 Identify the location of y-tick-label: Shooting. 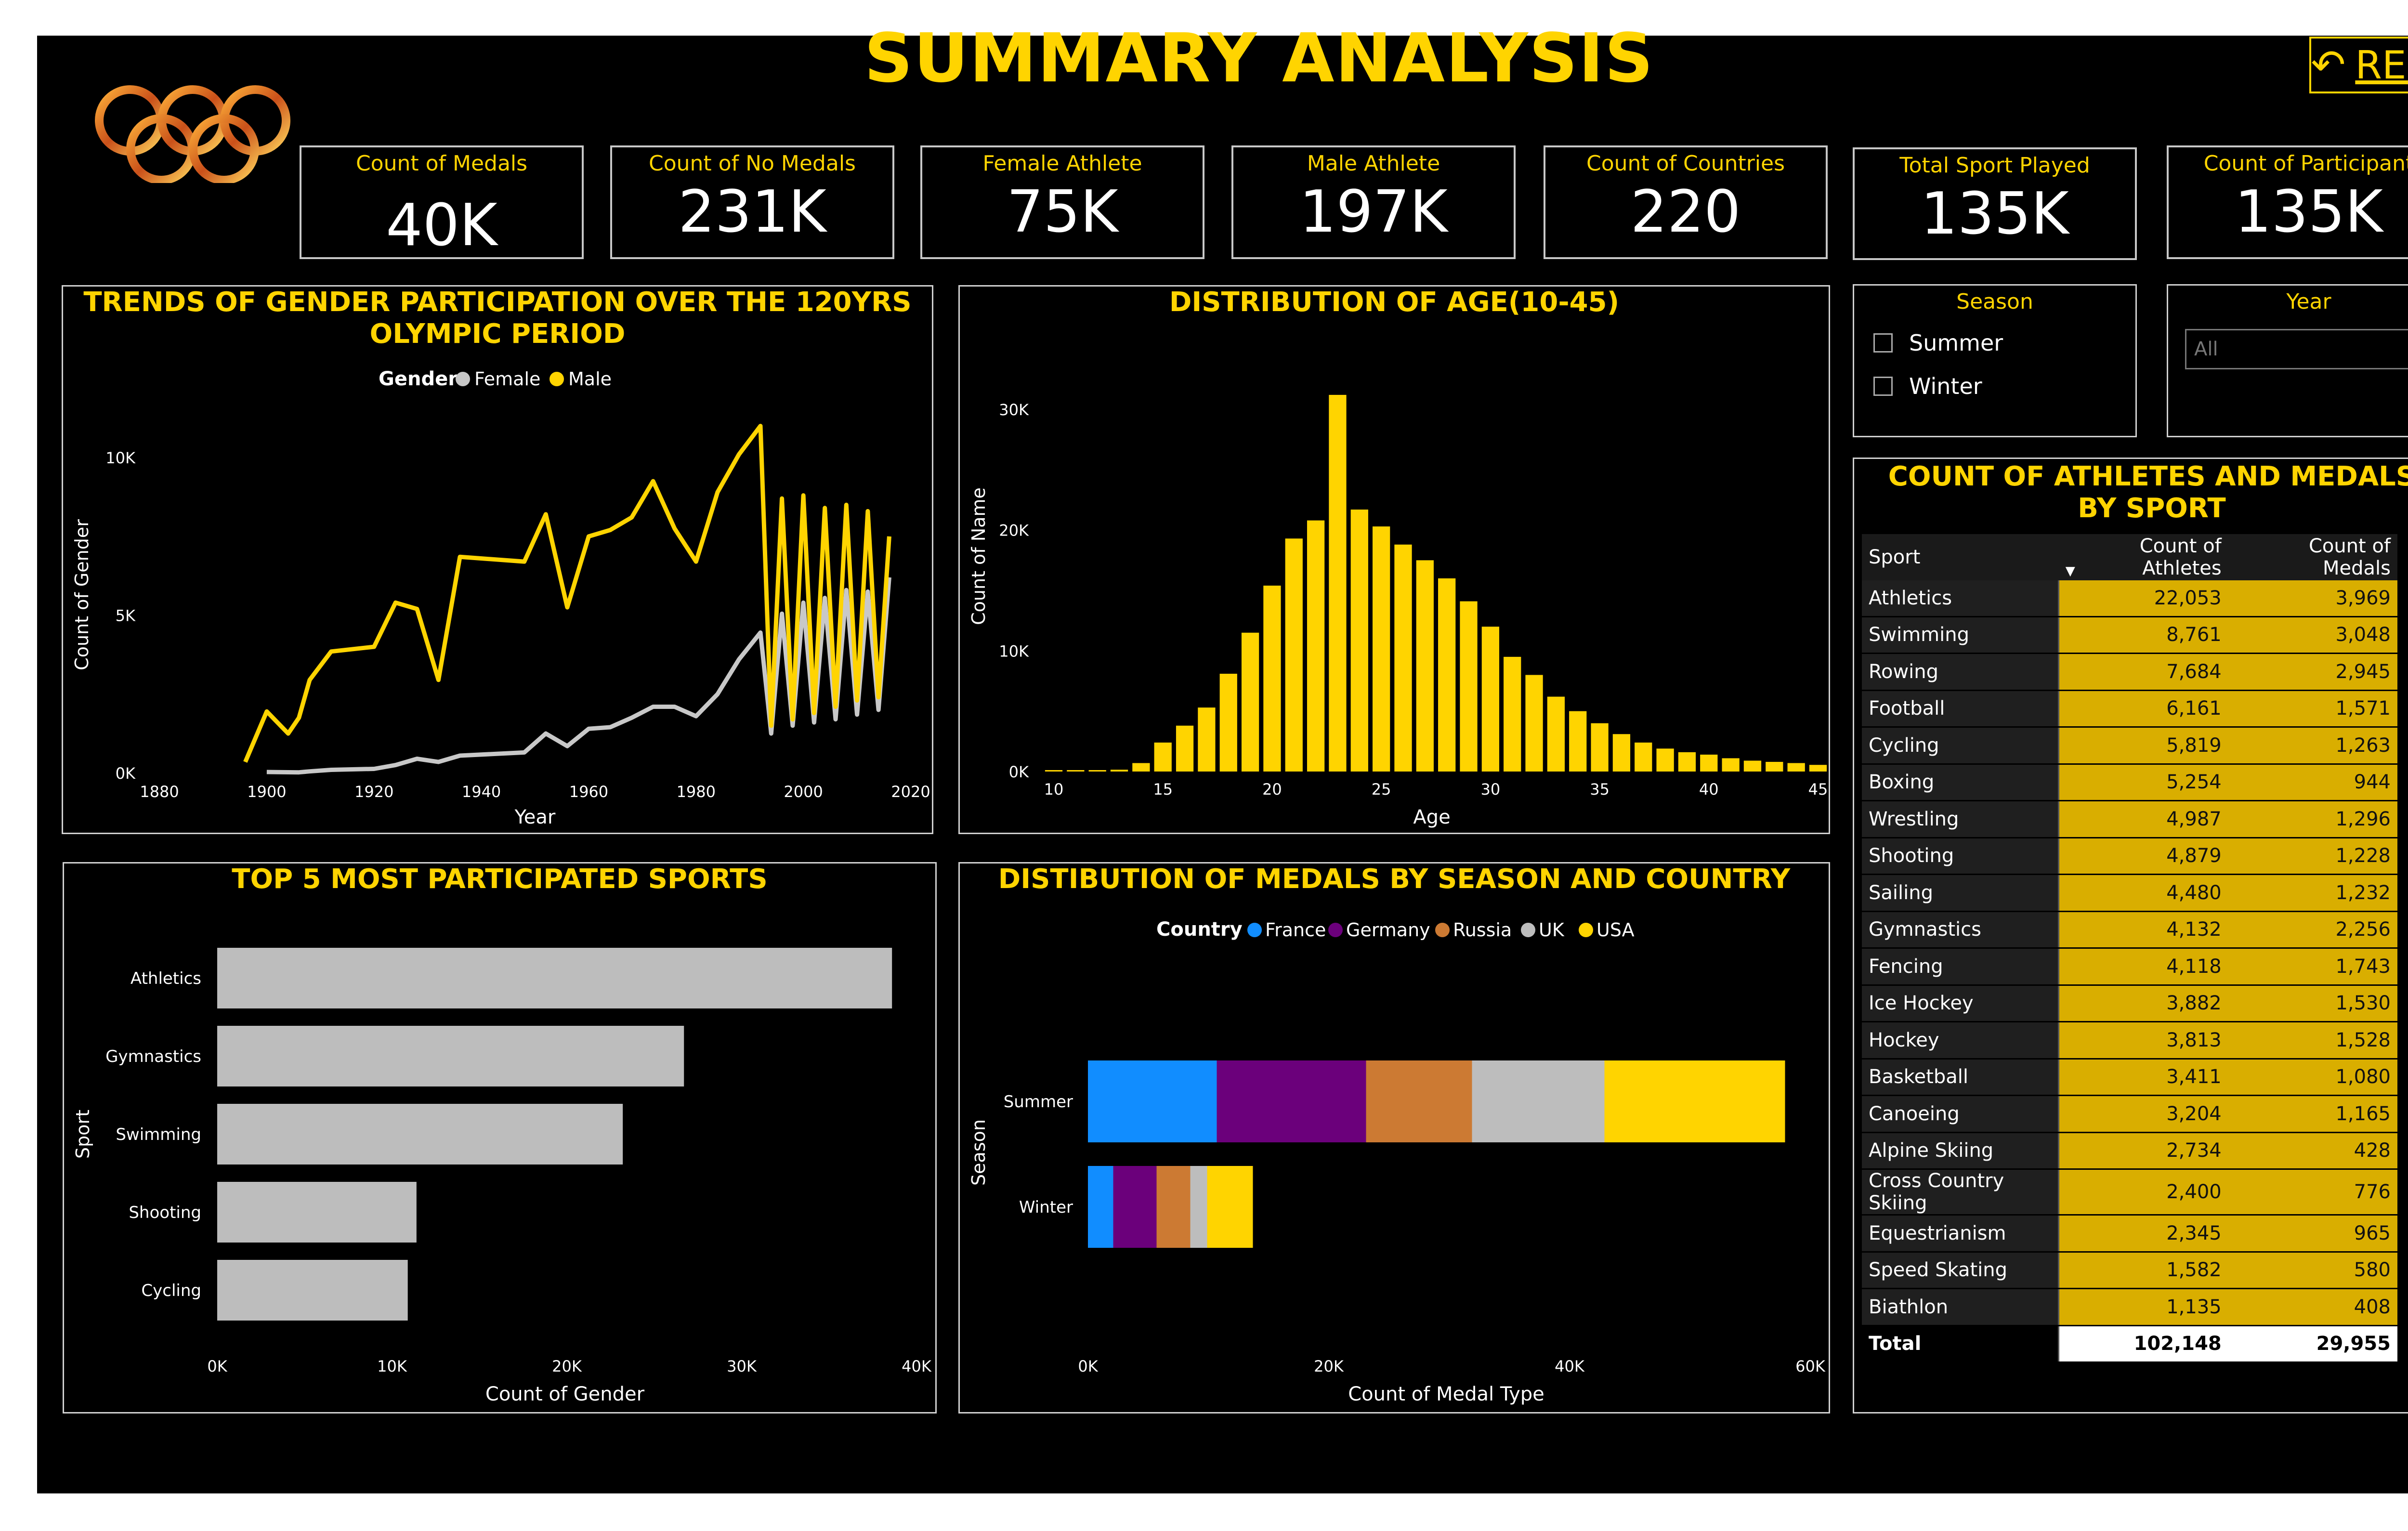
(165, 1212).